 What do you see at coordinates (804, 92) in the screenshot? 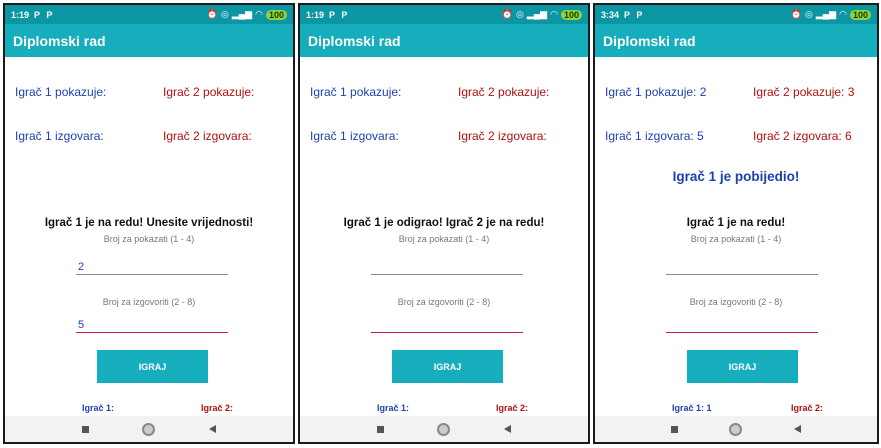
I see `player2-shows-label: Igrač 2 pokazuje: 3` at bounding box center [804, 92].